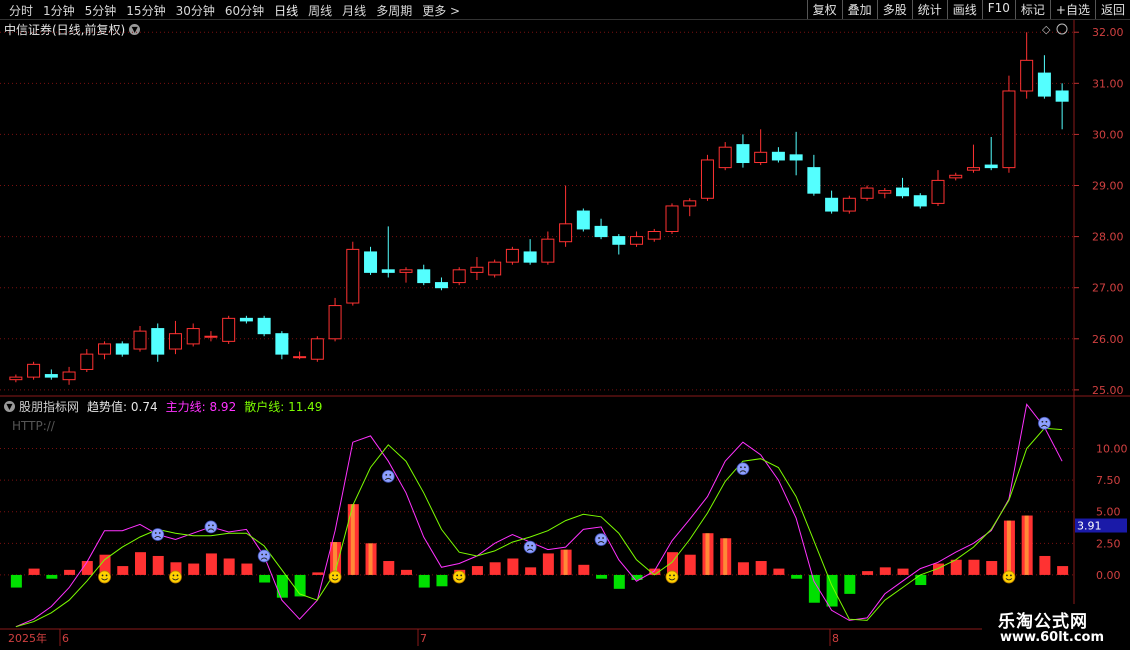 This screenshot has height=650, width=1130. What do you see at coordinates (49, 407) in the screenshot?
I see `indicator-name: 股朋指标网` at bounding box center [49, 407].